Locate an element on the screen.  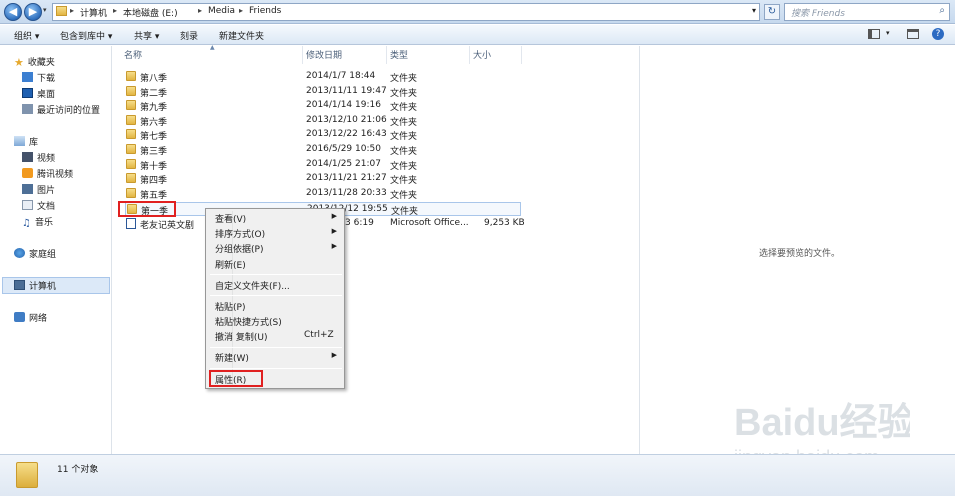
include-in-library-button: 包含到库中 ▾ is located at coordinates (86, 35).